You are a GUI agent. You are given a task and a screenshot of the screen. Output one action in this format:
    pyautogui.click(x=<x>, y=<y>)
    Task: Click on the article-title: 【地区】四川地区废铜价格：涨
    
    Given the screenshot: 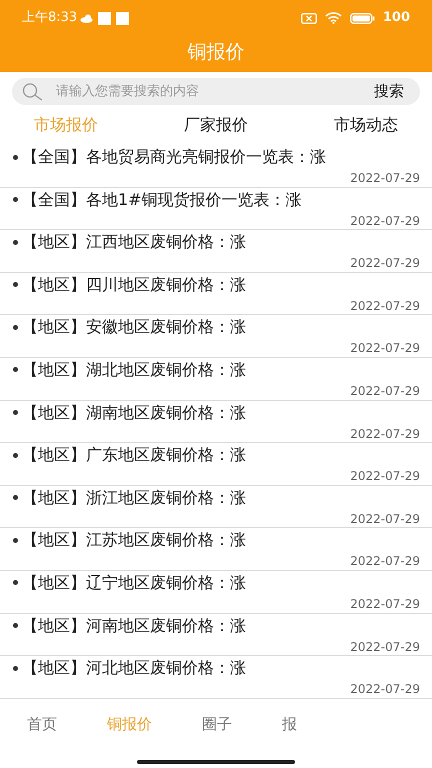 What is the action you would take?
    pyautogui.click(x=134, y=285)
    